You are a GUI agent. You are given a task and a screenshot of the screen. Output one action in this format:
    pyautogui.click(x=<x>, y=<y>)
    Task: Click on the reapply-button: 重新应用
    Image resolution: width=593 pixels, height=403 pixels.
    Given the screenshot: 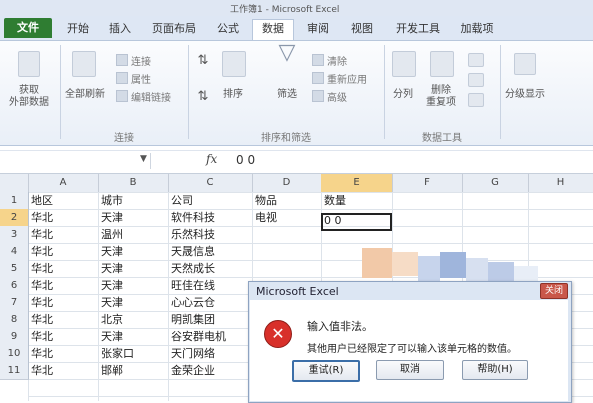 What is the action you would take?
    pyautogui.click(x=339, y=78)
    